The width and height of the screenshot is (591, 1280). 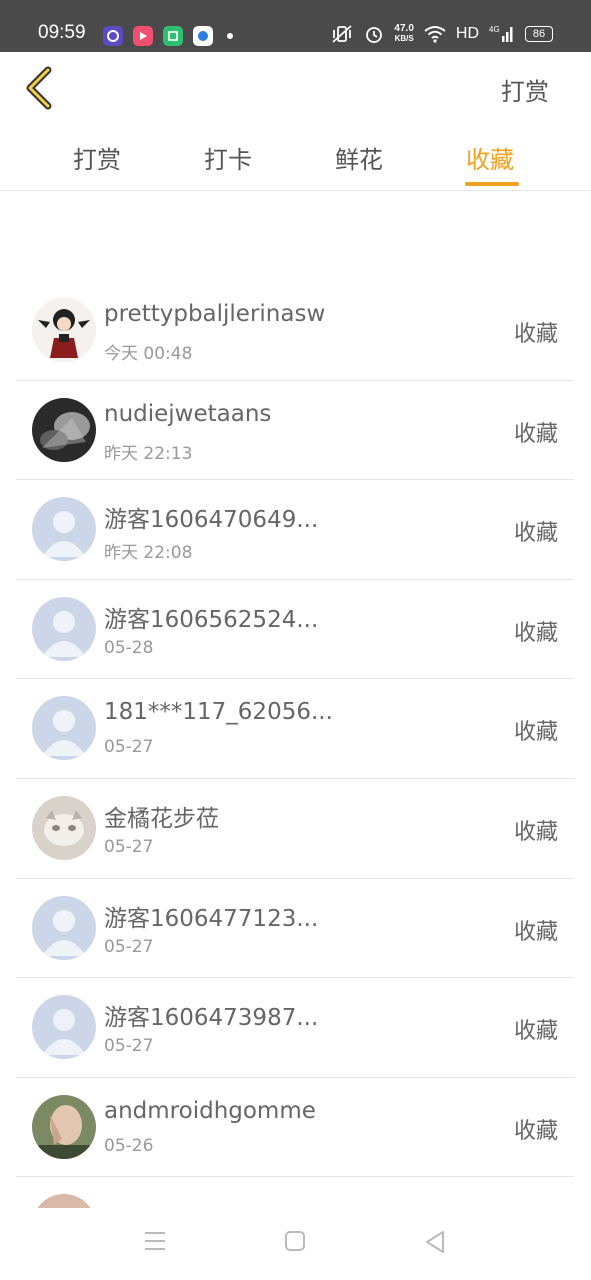 What do you see at coordinates (295, 26) in the screenshot?
I see `status-bar: 09:59 47.0 KB/S HD 4G 86` at bounding box center [295, 26].